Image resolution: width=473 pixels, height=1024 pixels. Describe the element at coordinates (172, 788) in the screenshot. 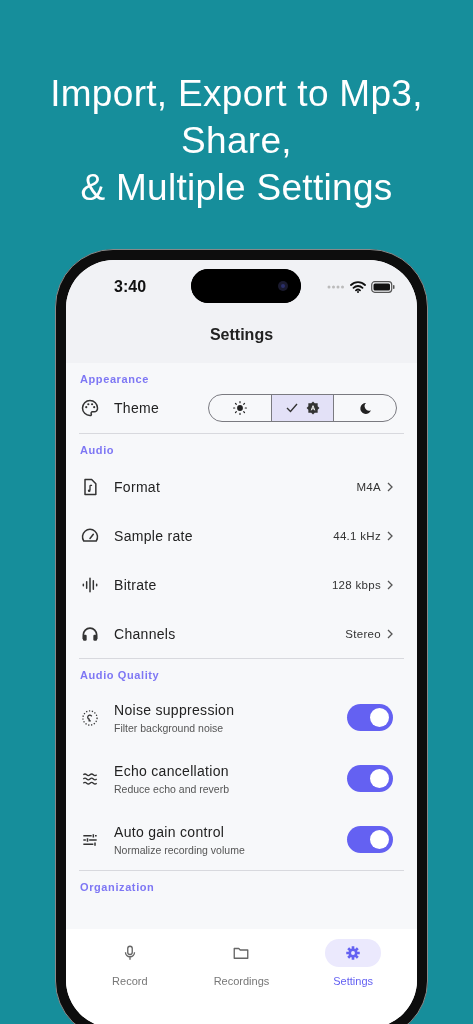

I see `setting-description: Reduce echo and reverb` at that location.